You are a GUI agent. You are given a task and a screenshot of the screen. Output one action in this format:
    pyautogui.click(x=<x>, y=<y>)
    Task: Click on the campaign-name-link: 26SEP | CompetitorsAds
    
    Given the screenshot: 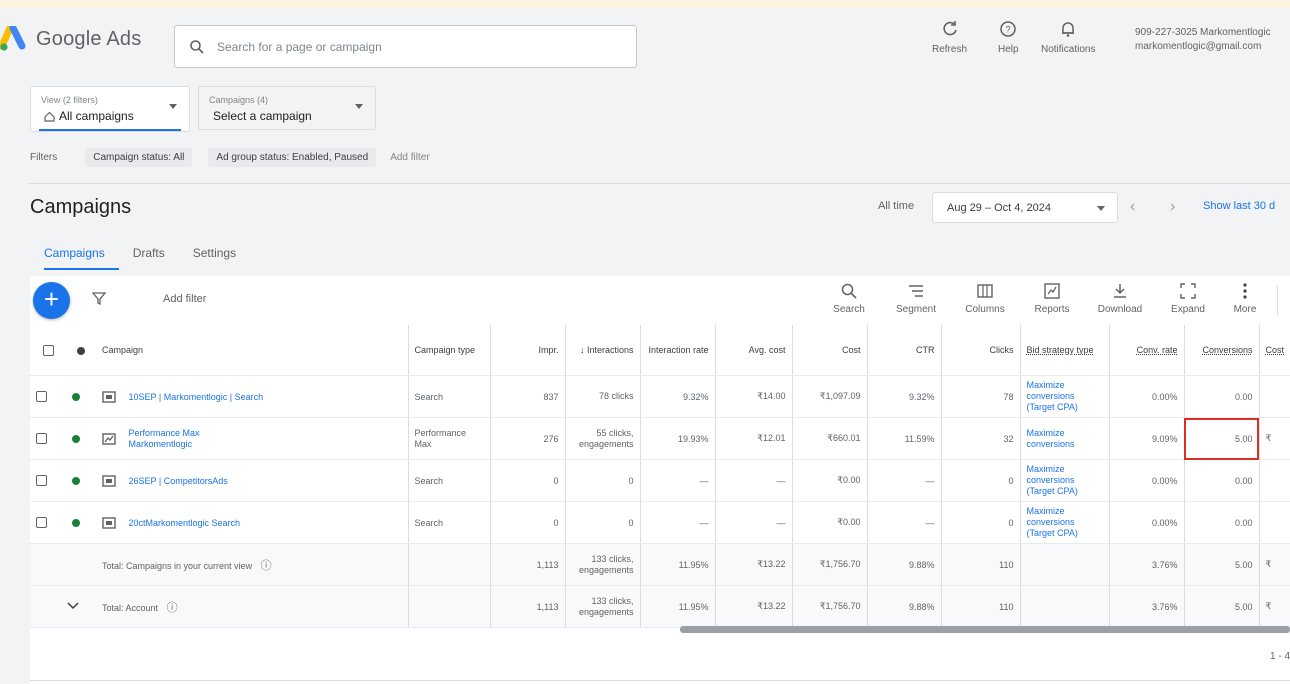 What is the action you would take?
    pyautogui.click(x=178, y=481)
    